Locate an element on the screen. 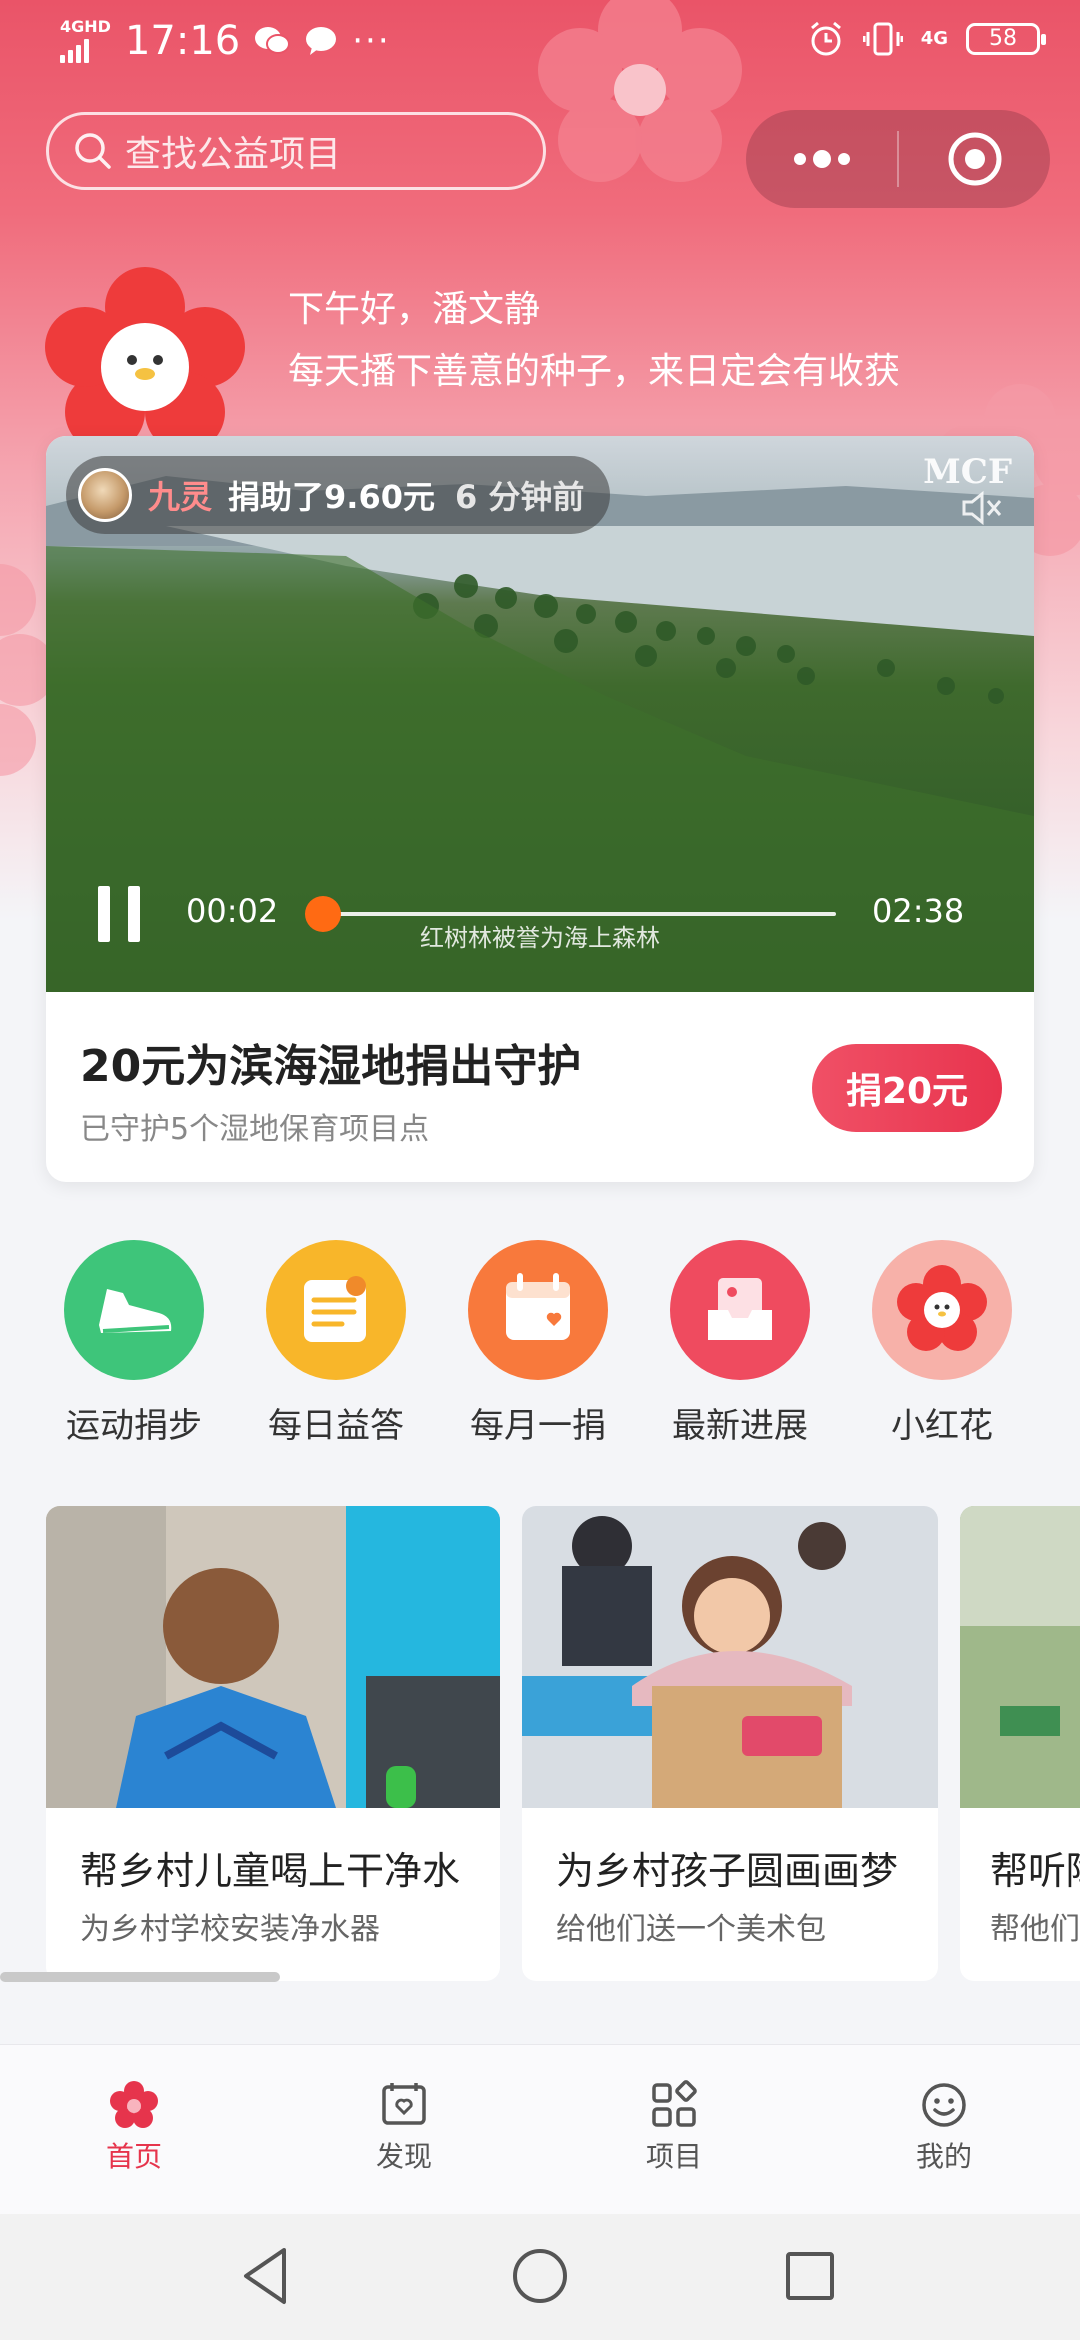  status-bar: 4GHD 17:16 ··· 4G 58 is located at coordinates (540, 42).